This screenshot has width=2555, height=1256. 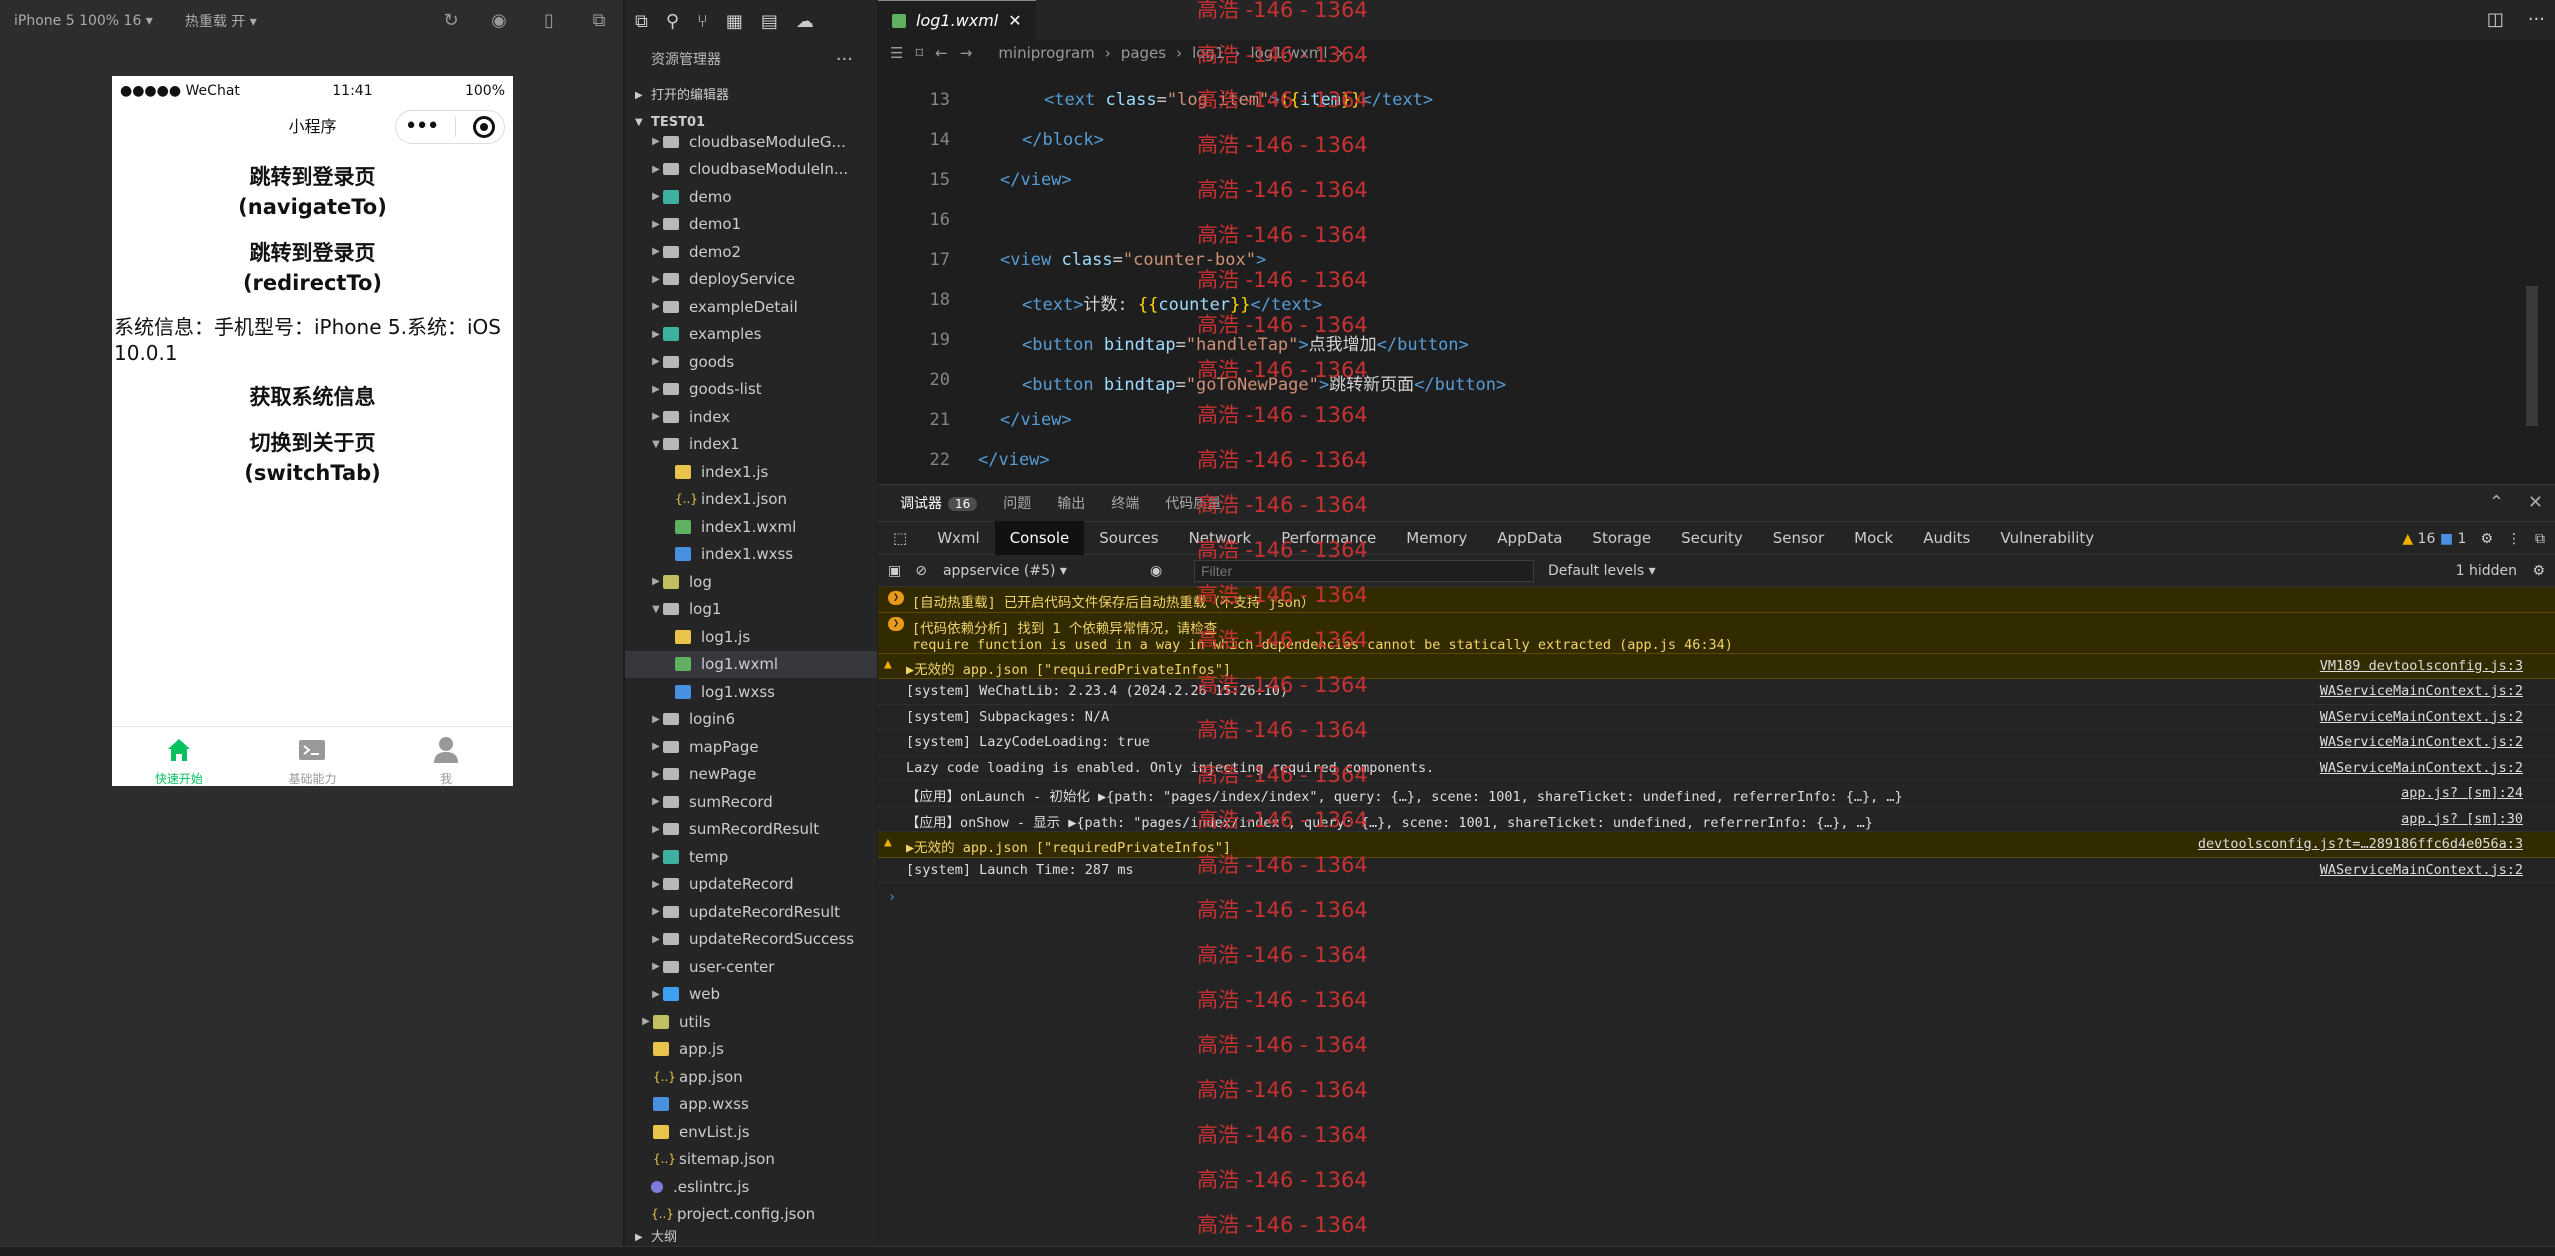 I want to click on breadcrumb-item: pages, so click(x=1143, y=53).